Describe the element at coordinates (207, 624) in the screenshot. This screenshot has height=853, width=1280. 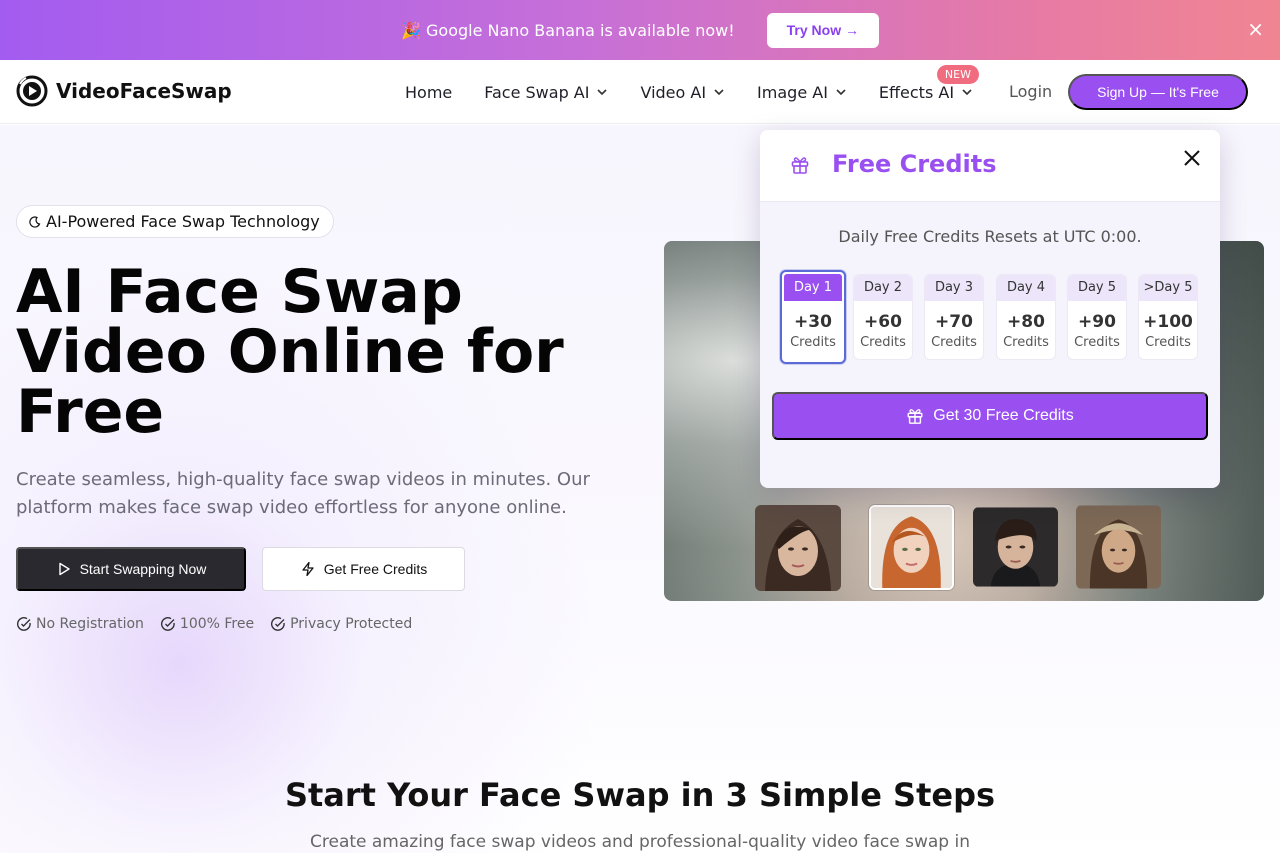
I see `feature-item: 100% Free` at that location.